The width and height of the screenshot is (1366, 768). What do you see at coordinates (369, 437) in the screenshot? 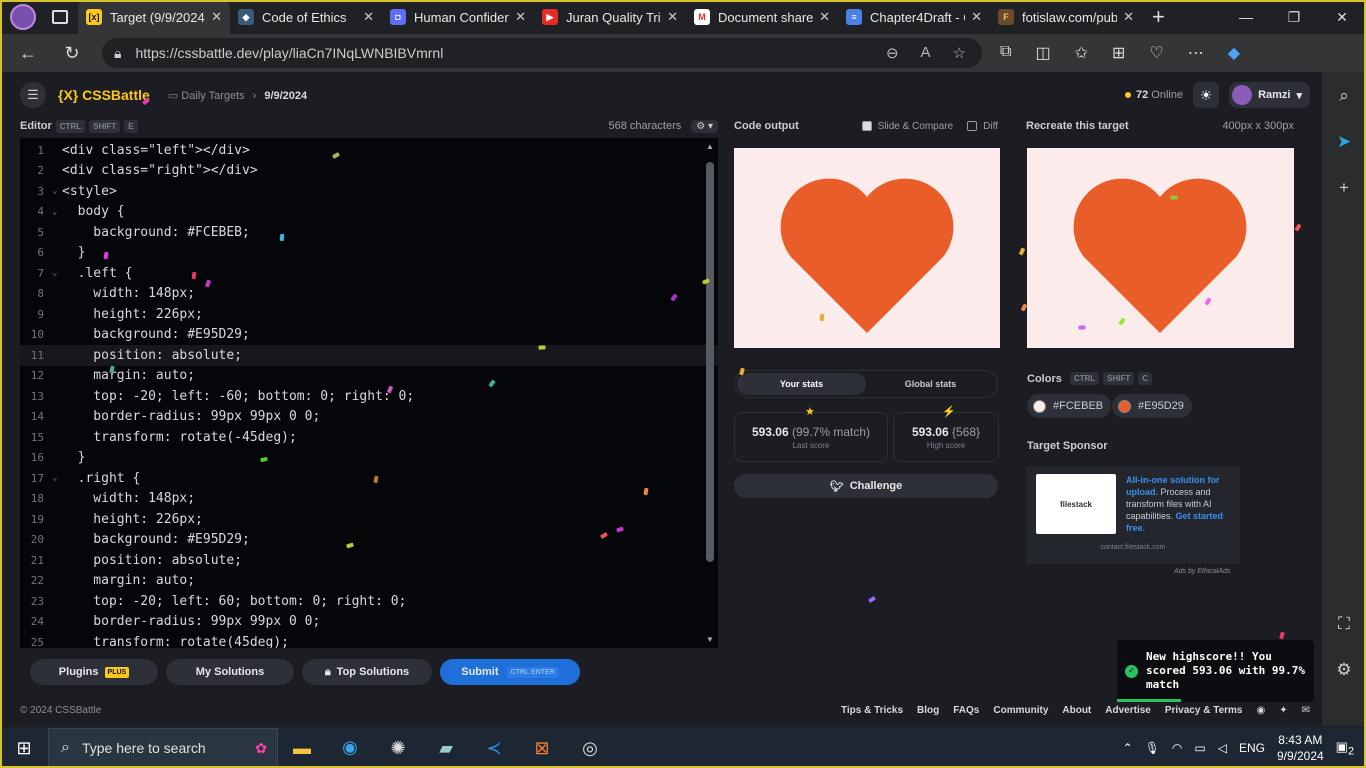
I see `code-line: 15 transform: rotate(-45deg);` at bounding box center [369, 437].